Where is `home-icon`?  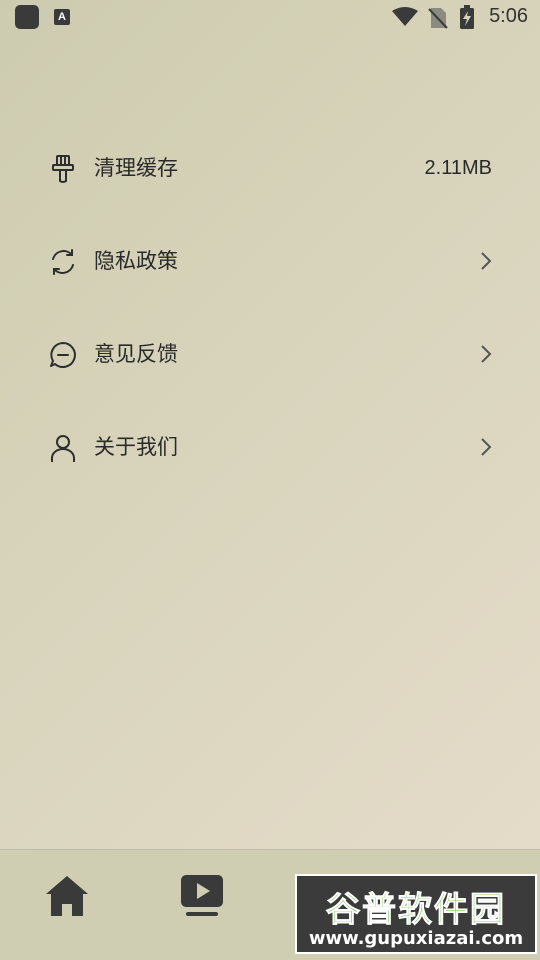 home-icon is located at coordinates (67, 896).